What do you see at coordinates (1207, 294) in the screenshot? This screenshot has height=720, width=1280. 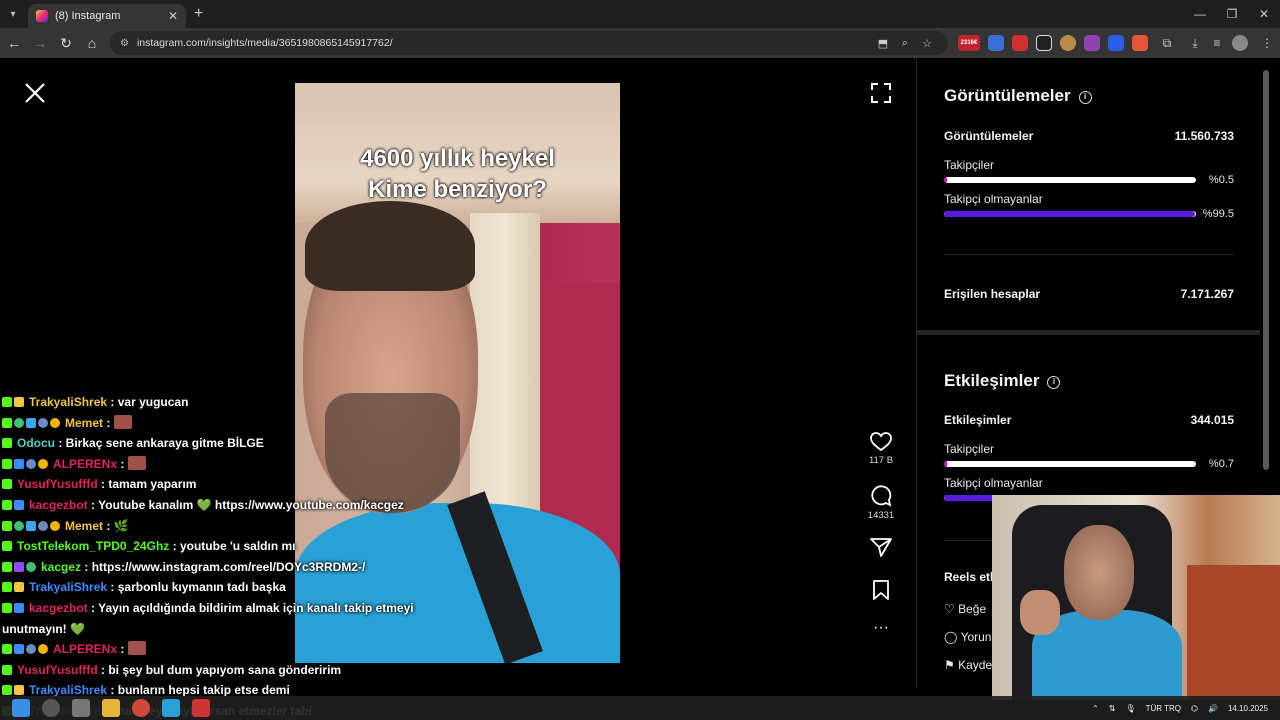 I see `reach-value: 7.171.267` at bounding box center [1207, 294].